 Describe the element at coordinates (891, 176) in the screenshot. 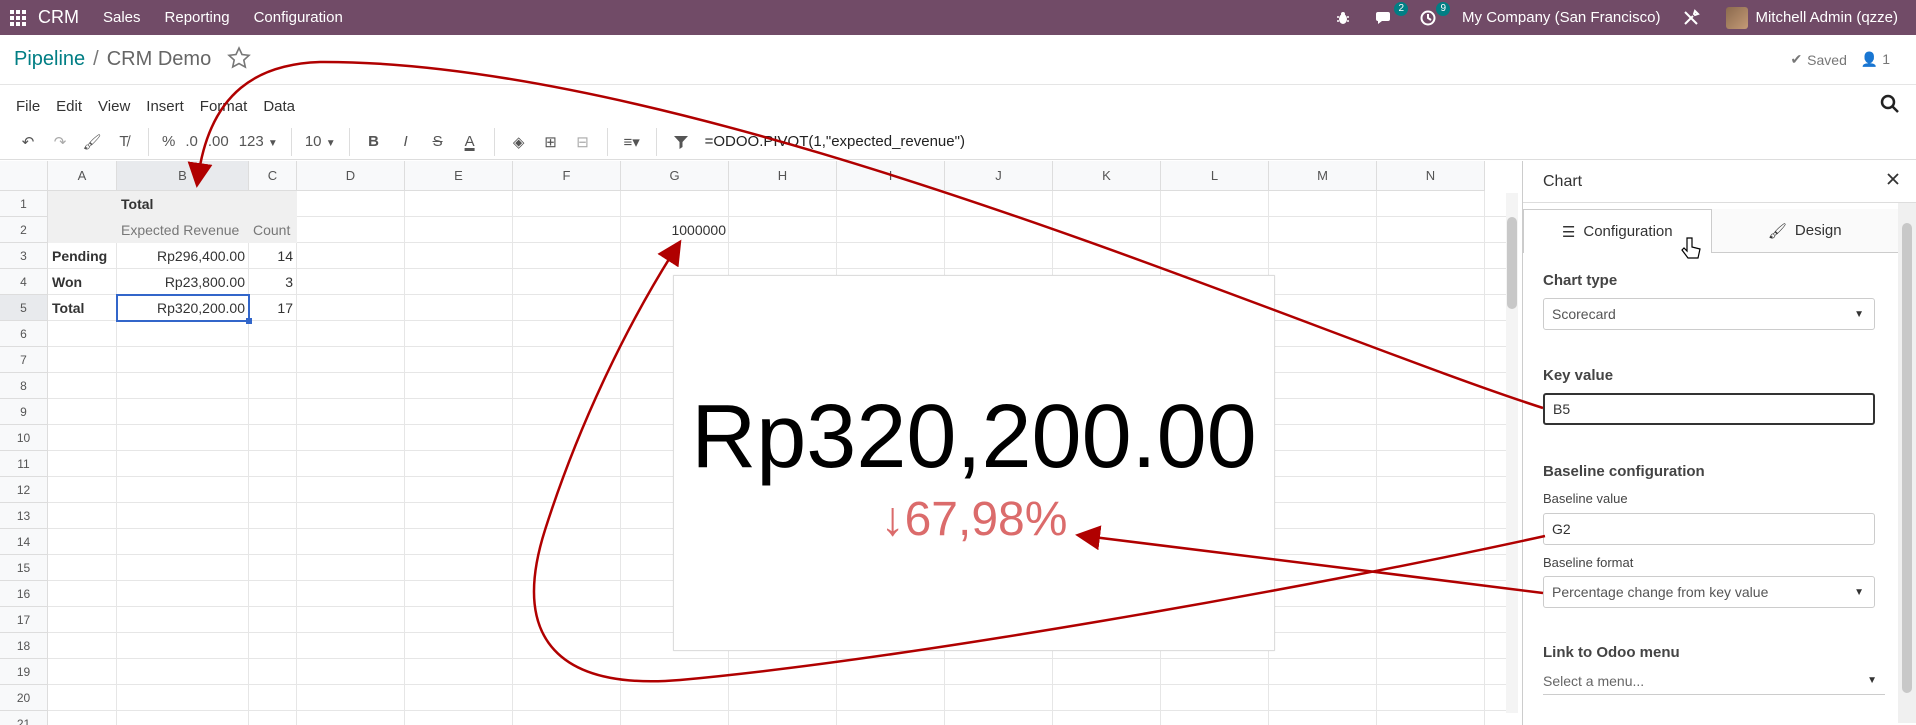

I see `column-header-i: I` at that location.